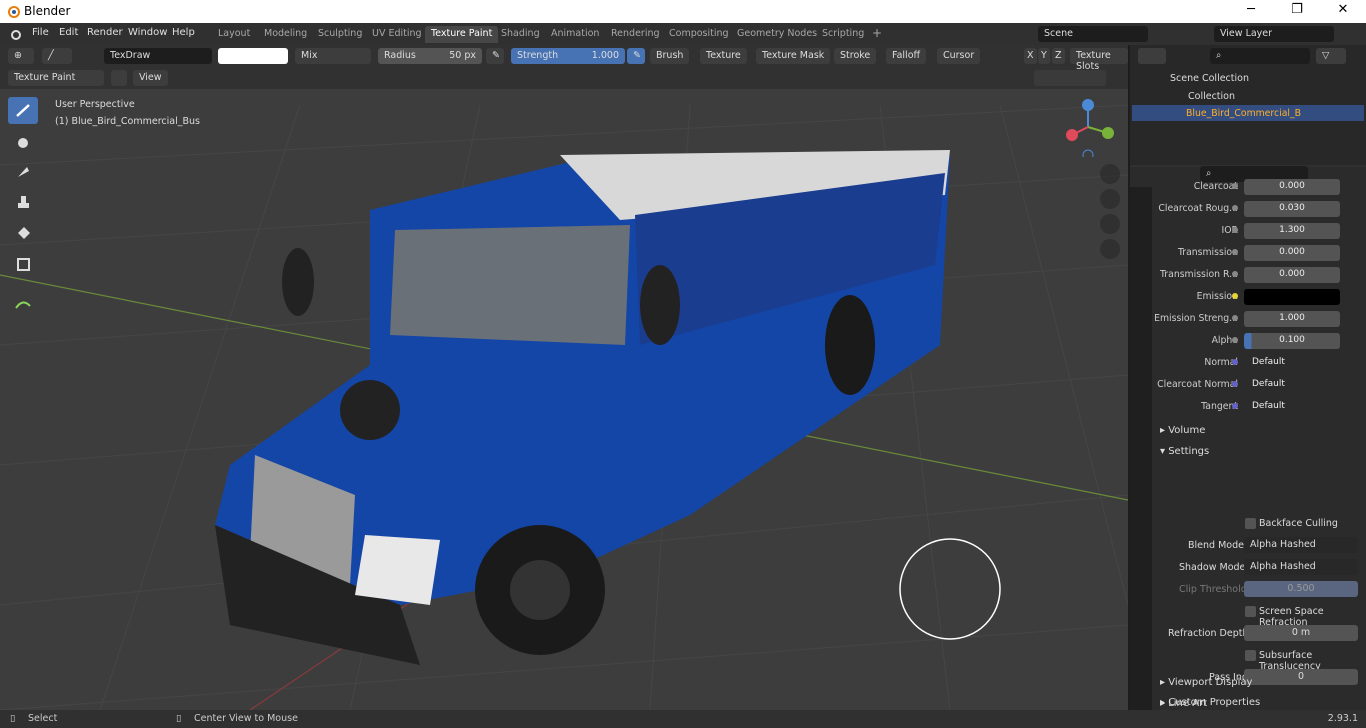 The height and width of the screenshot is (728, 1366). I want to click on tab-modeling: Modeling, so click(285, 34).